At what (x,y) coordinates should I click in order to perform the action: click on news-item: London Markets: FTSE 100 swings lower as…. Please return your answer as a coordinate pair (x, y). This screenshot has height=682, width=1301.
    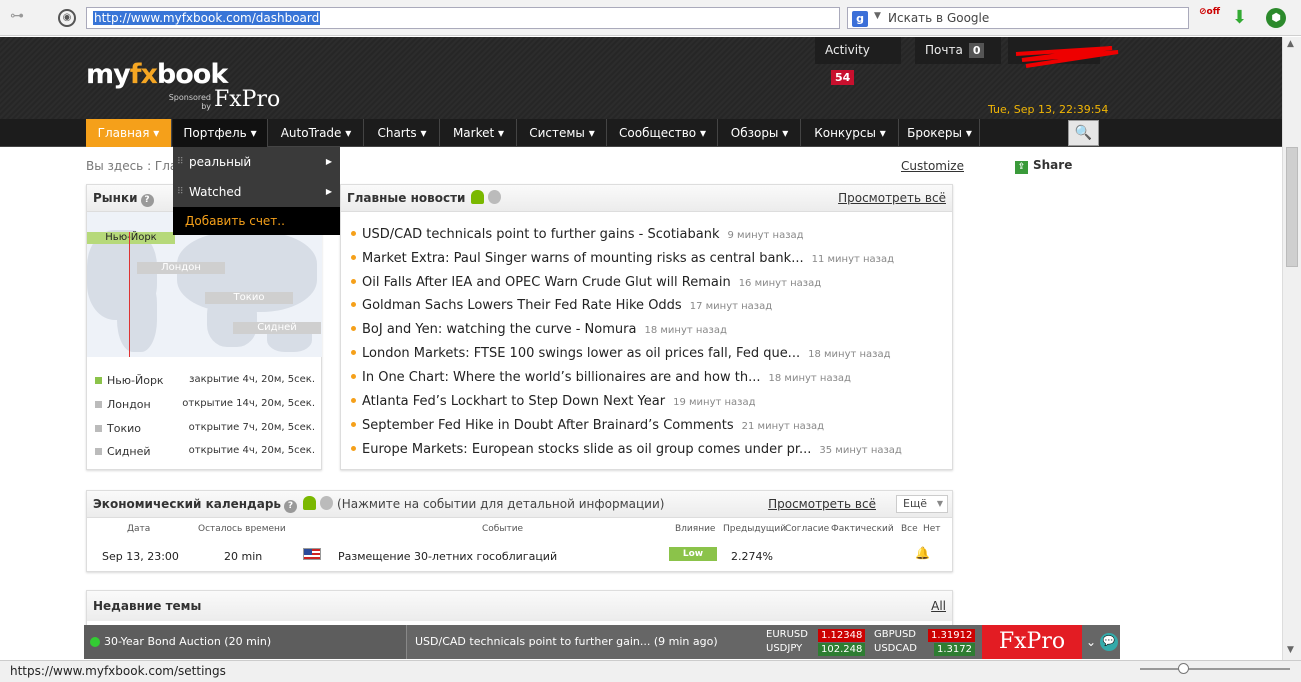
    Looking at the image, I should click on (621, 353).